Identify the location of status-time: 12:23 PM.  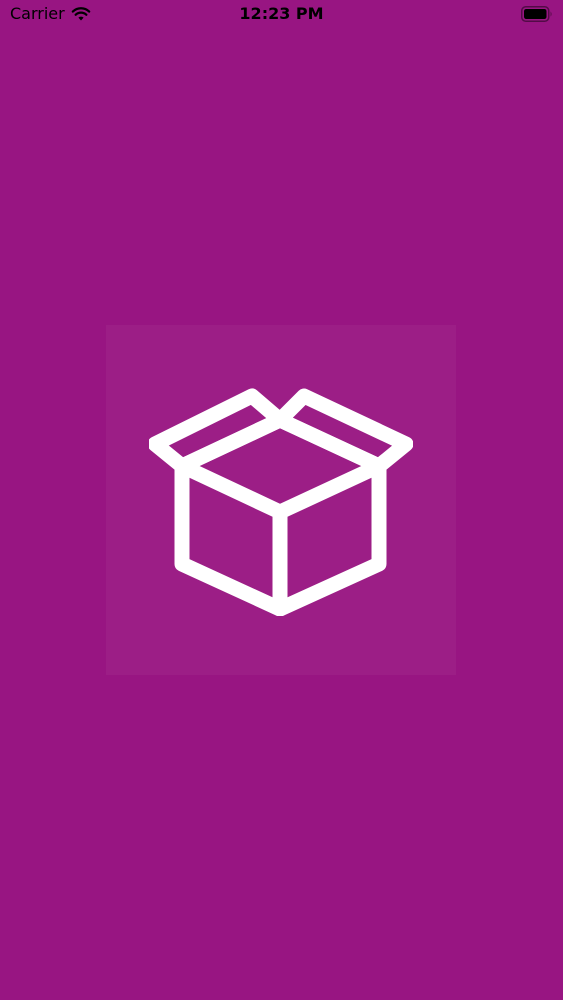
(281, 13).